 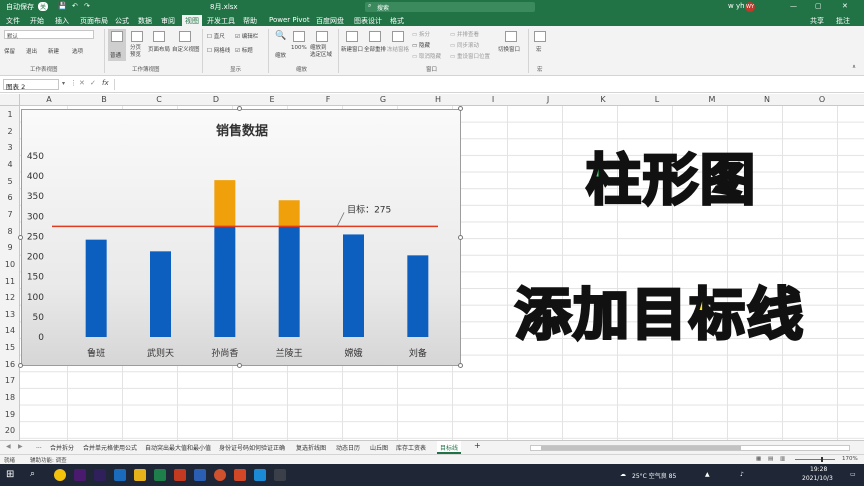 What do you see at coordinates (218, 50) in the screenshot?
I see `gridlines-checkbox: ☐ 网格线` at bounding box center [218, 50].